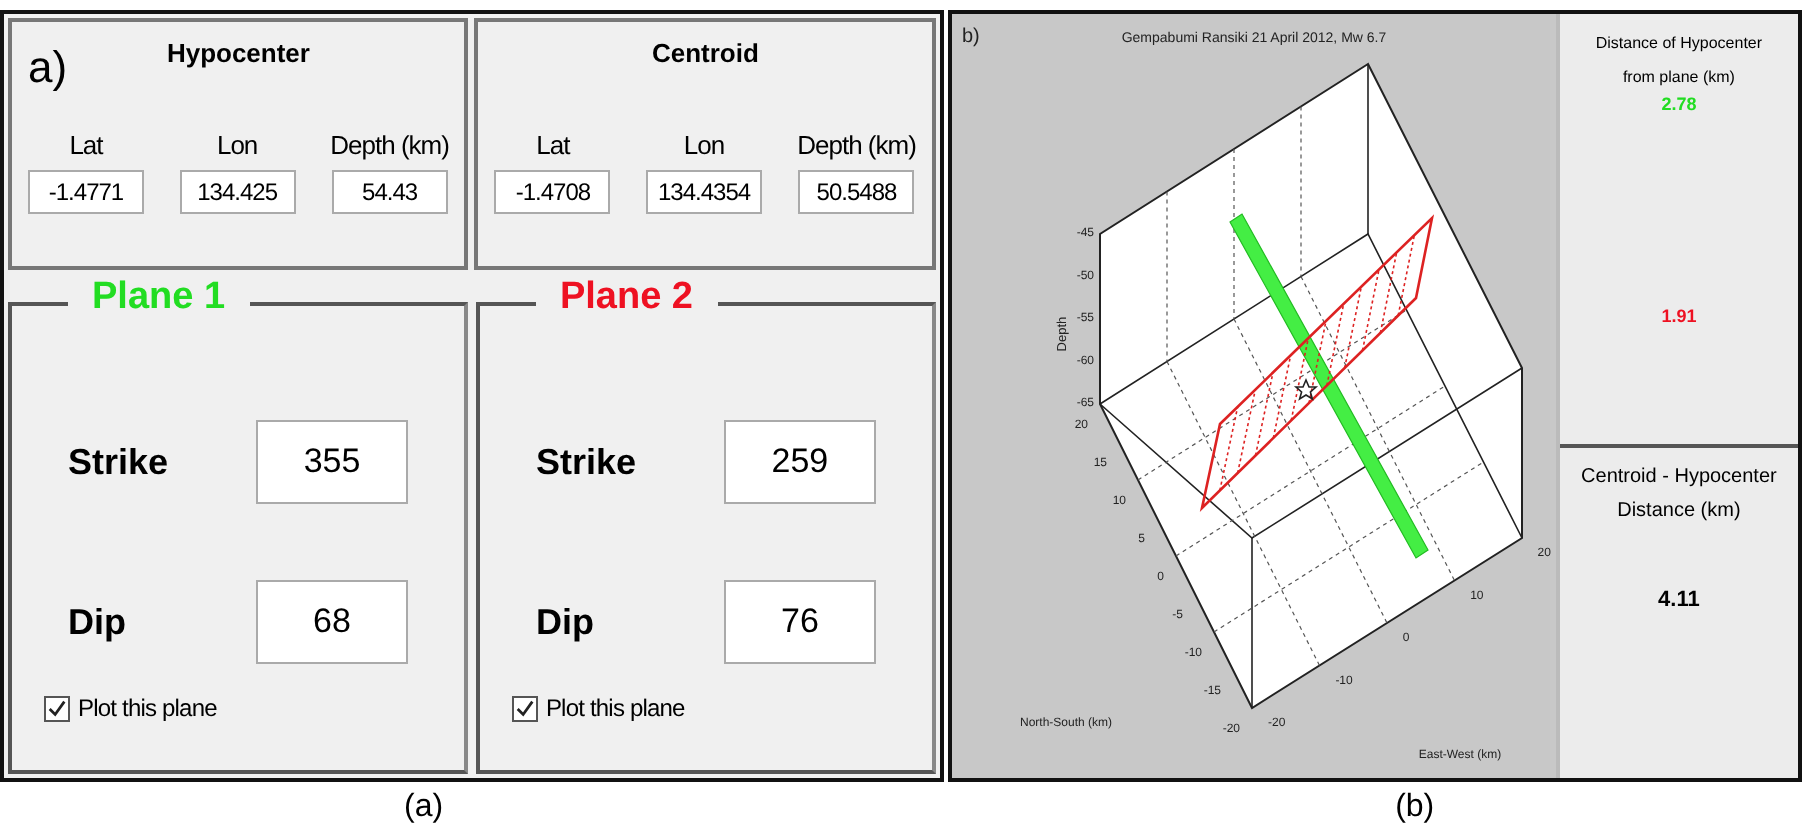 This screenshot has height=836, width=1802. I want to click on input-field: -1.4708, so click(552, 192).